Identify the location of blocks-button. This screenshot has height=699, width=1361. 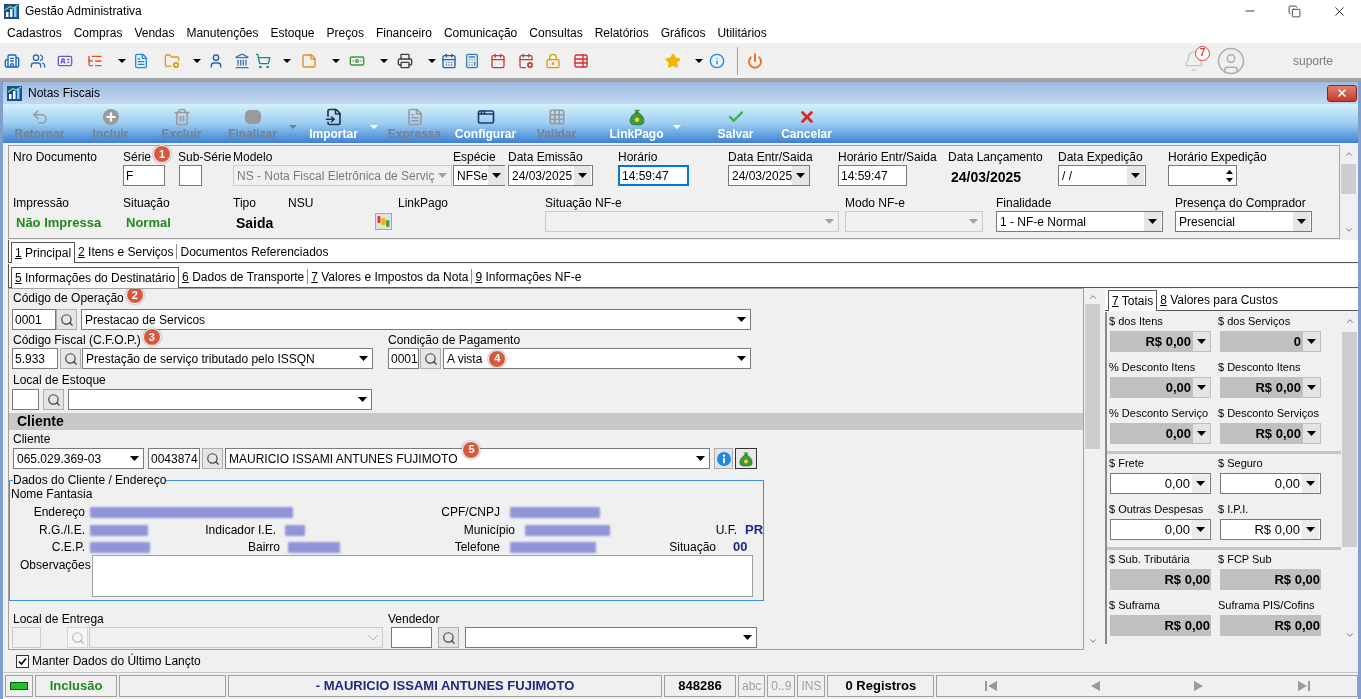
(383, 221).